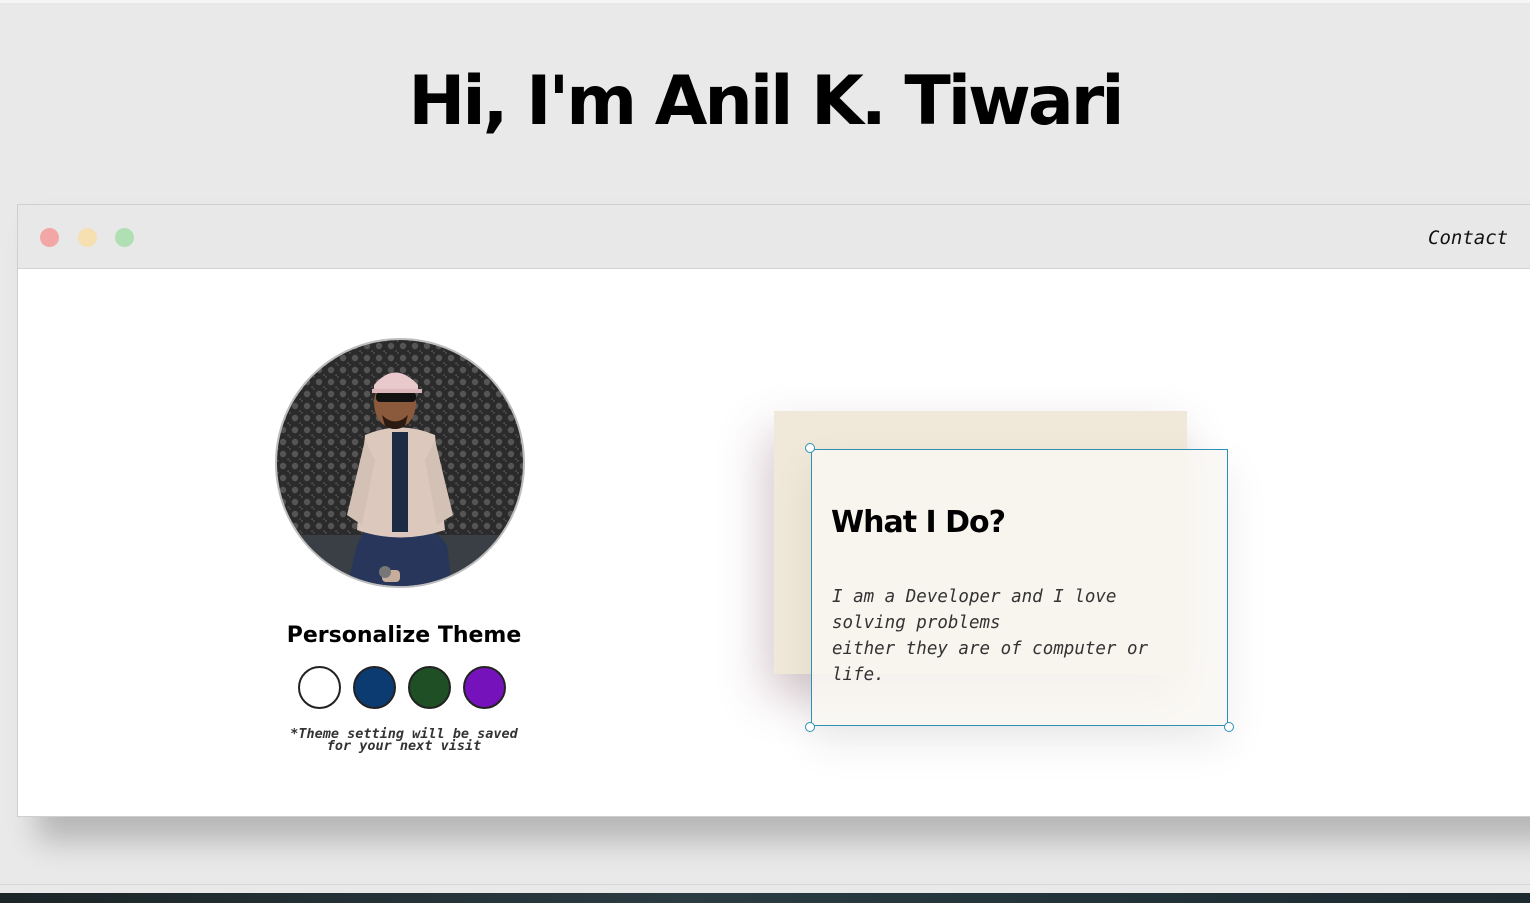  Describe the element at coordinates (810, 448) in the screenshot. I see `resize-handle-top-left` at that location.